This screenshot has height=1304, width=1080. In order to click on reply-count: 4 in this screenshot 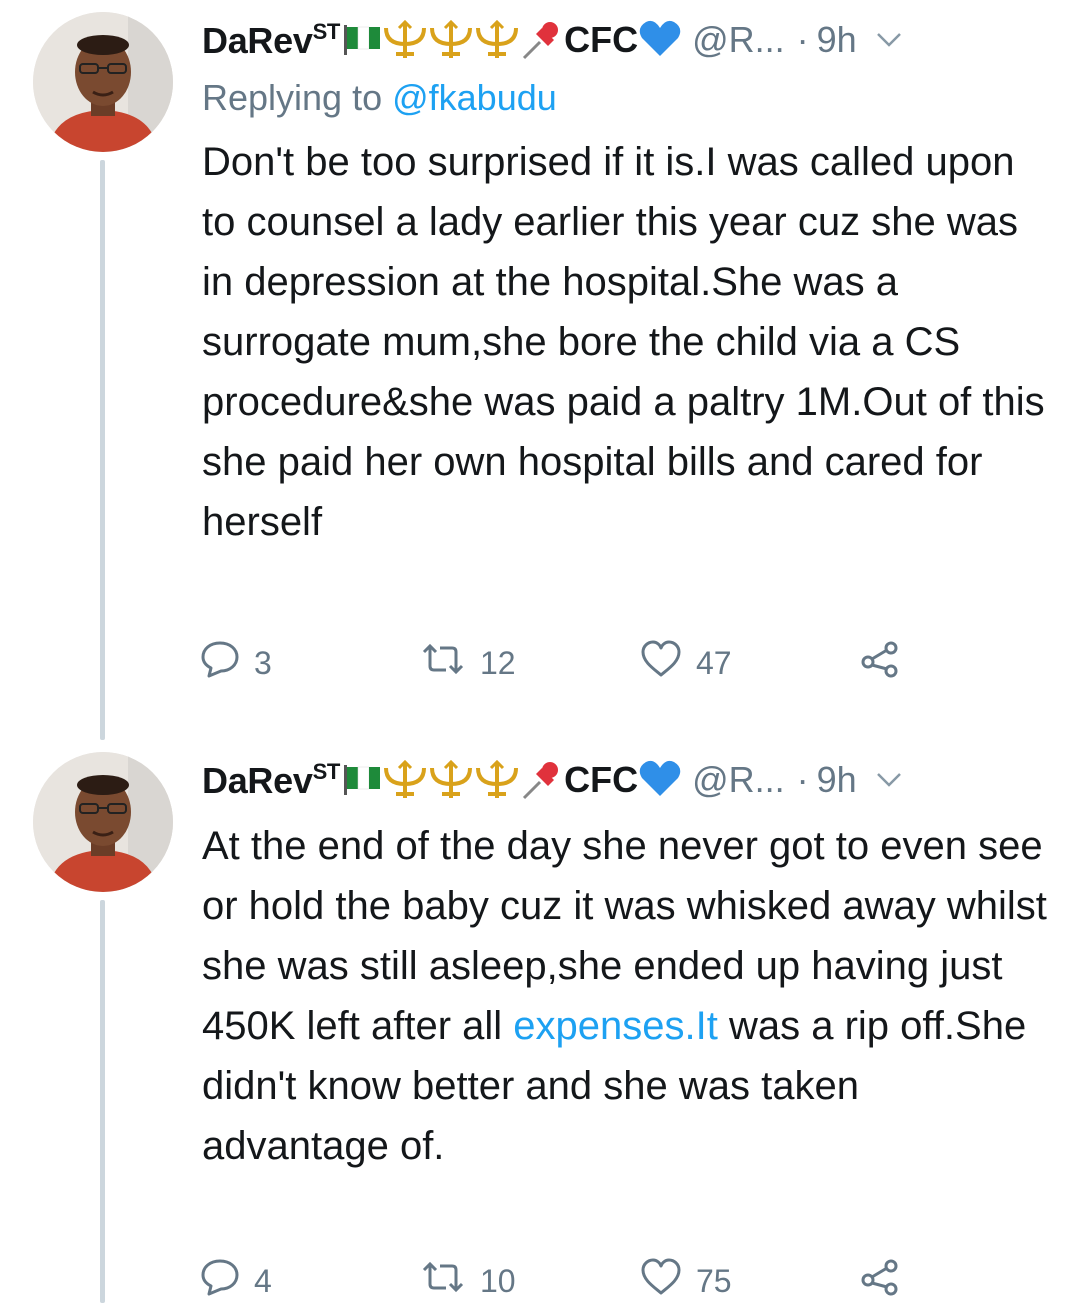, I will do `click(263, 1280)`.